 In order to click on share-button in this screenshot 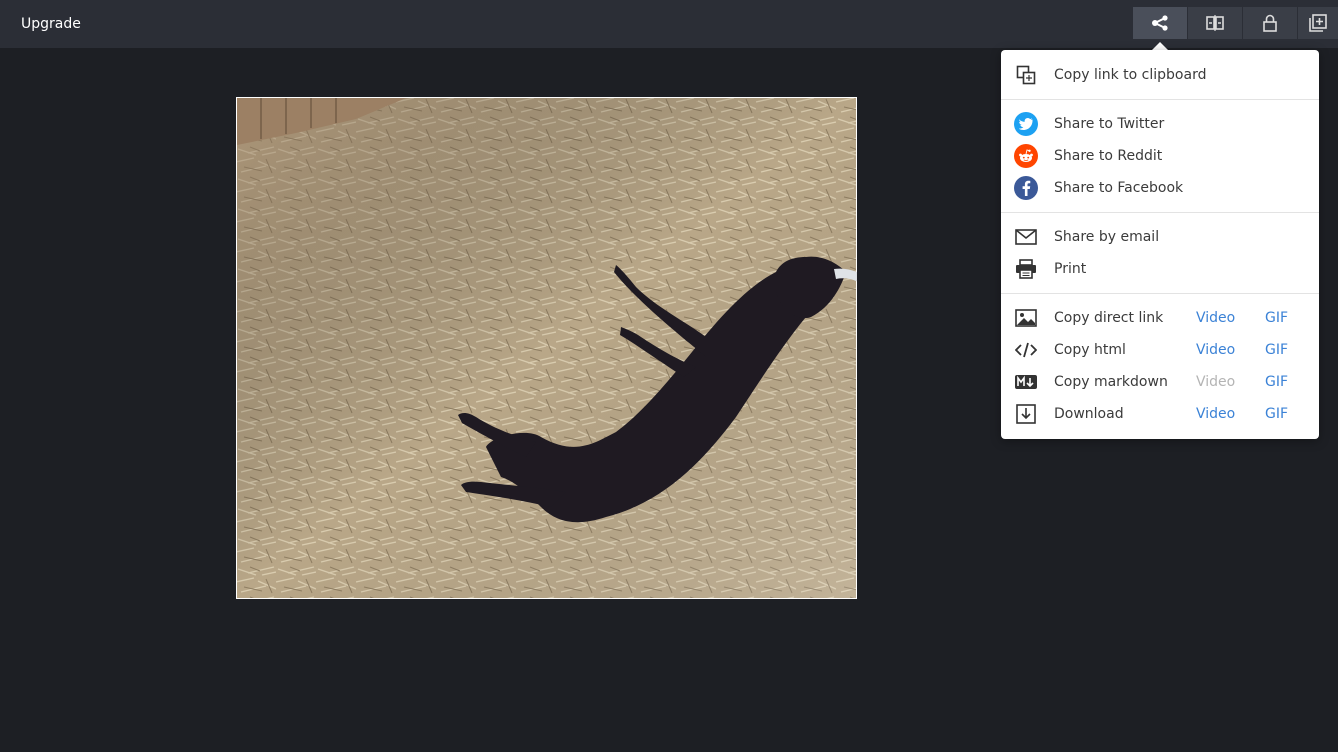, I will do `click(1160, 23)`.